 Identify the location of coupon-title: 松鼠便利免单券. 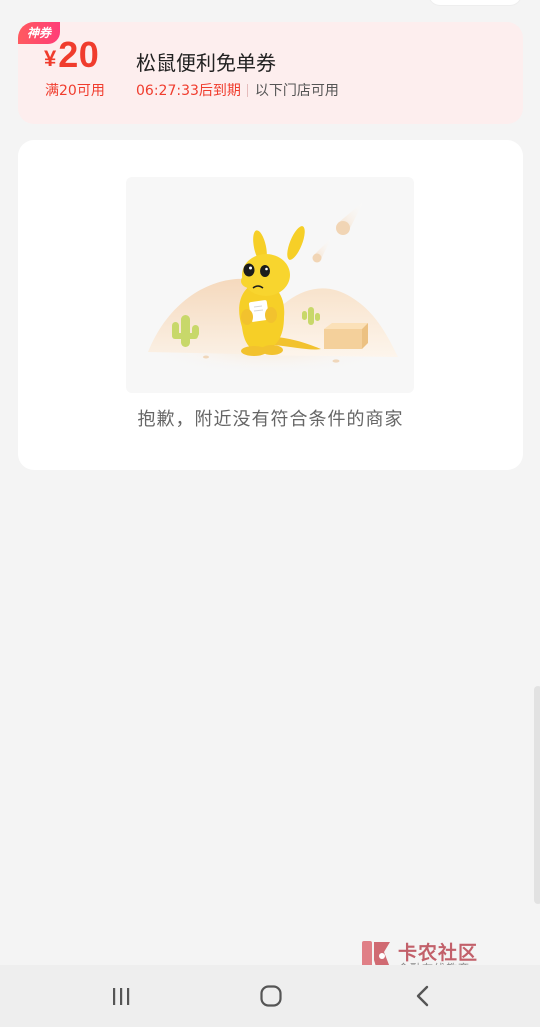
(206, 63).